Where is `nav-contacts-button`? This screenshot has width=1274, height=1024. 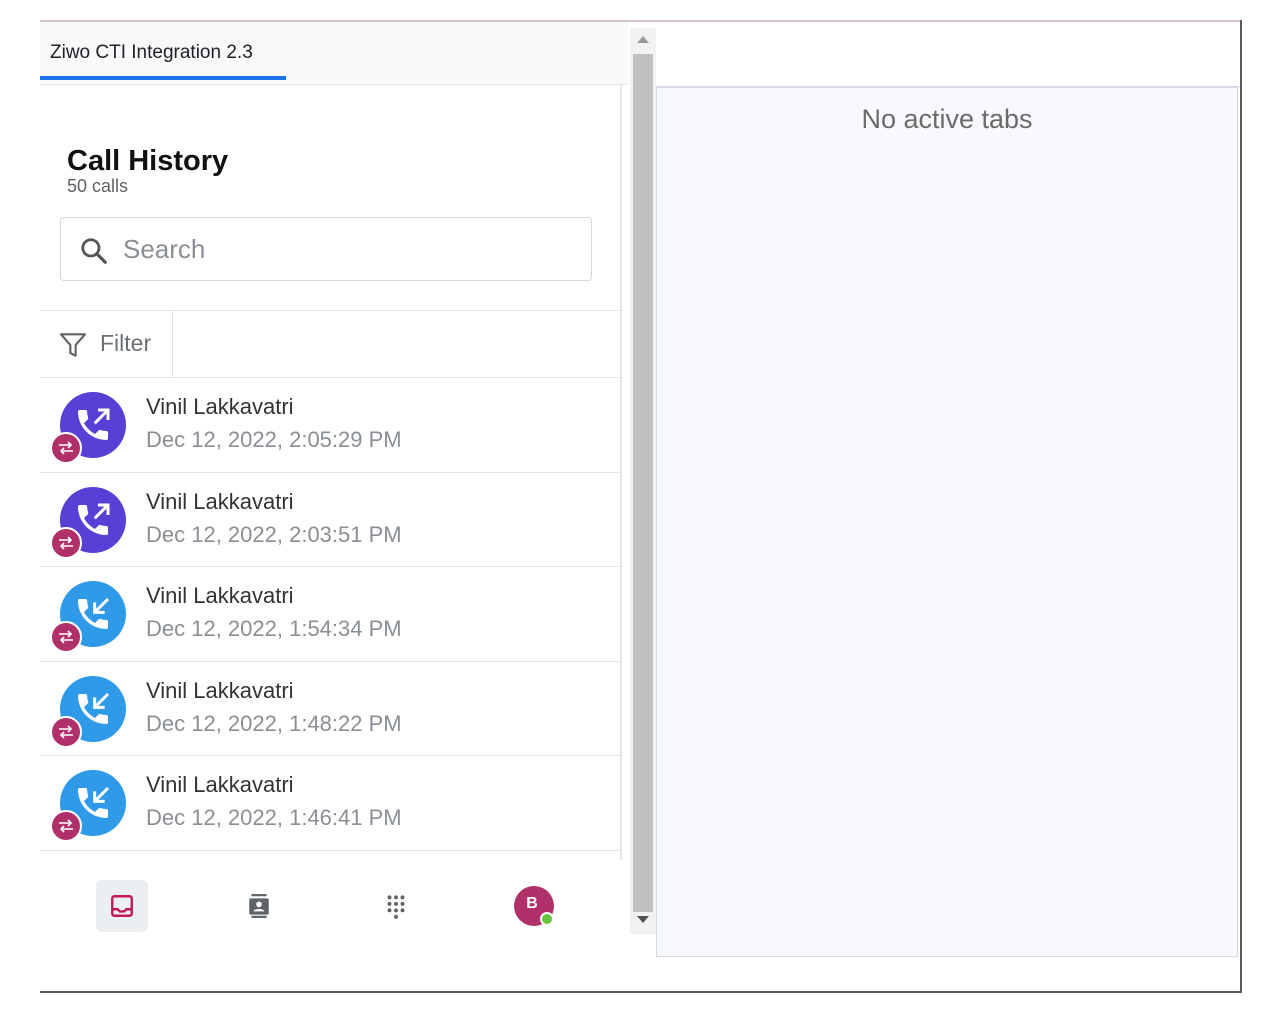 nav-contacts-button is located at coordinates (259, 906).